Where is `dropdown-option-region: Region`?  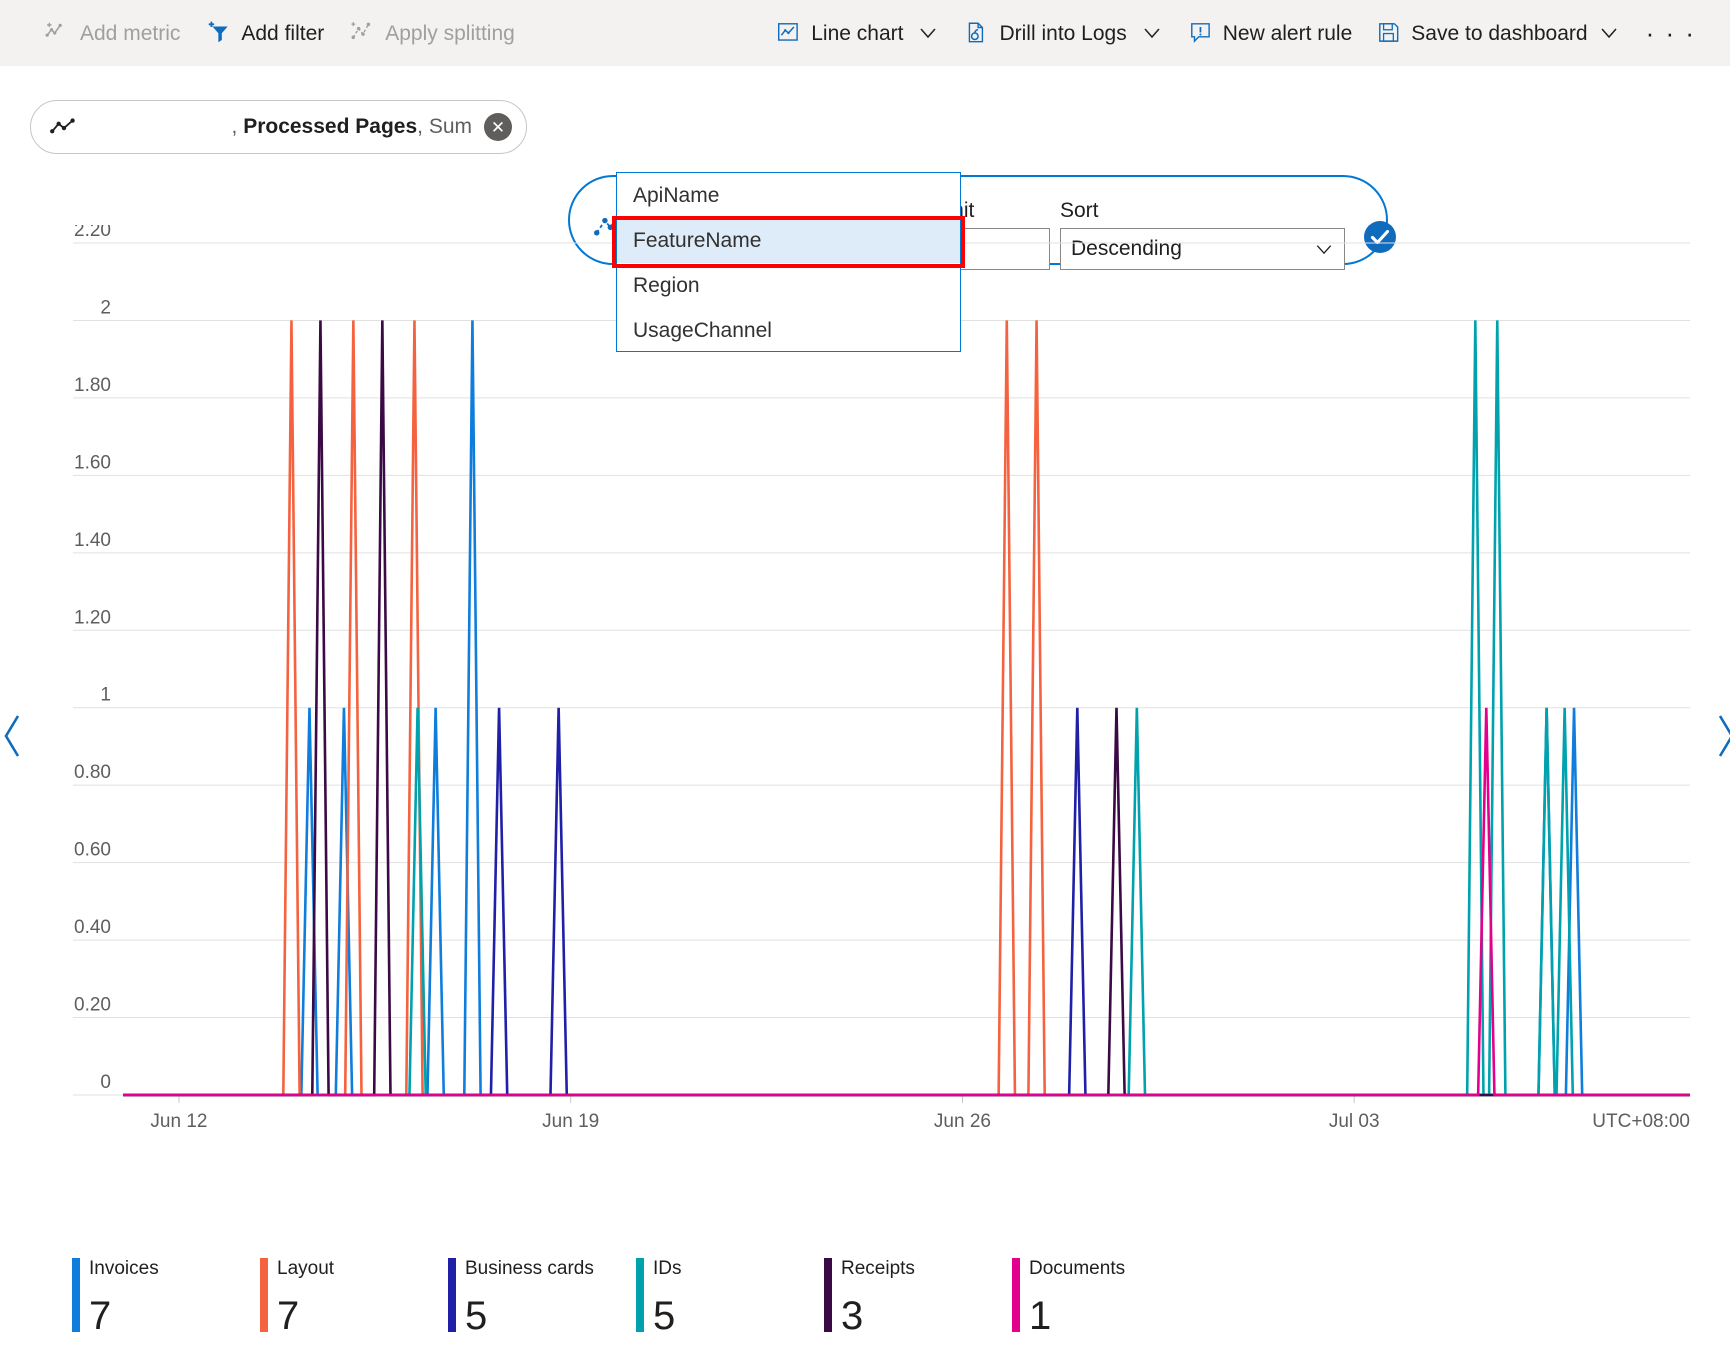 dropdown-option-region: Region is located at coordinates (788, 285).